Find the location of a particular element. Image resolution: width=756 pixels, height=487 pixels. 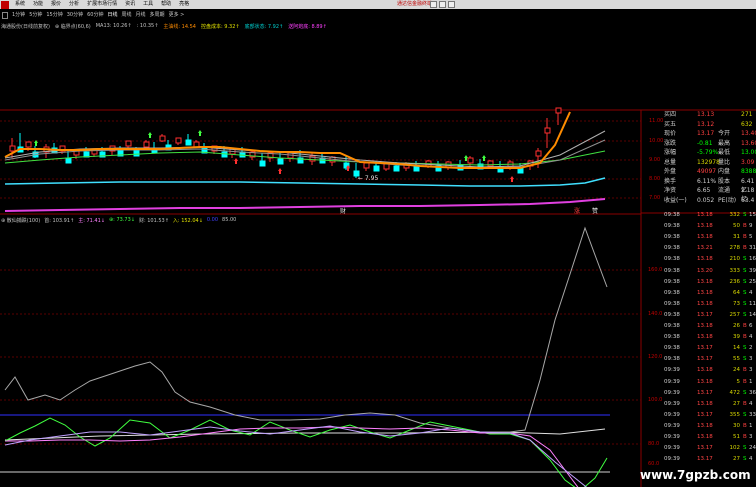

quote-label: 买五 is located at coordinates (670, 124).